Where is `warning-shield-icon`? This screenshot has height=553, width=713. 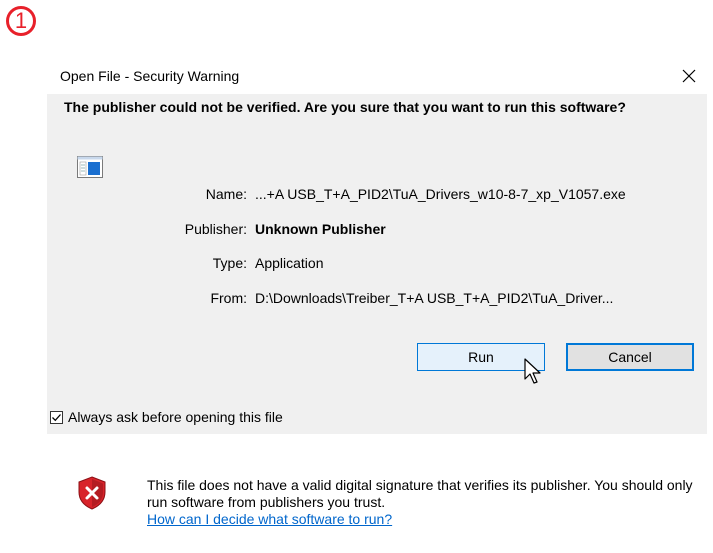 warning-shield-icon is located at coordinates (92, 493).